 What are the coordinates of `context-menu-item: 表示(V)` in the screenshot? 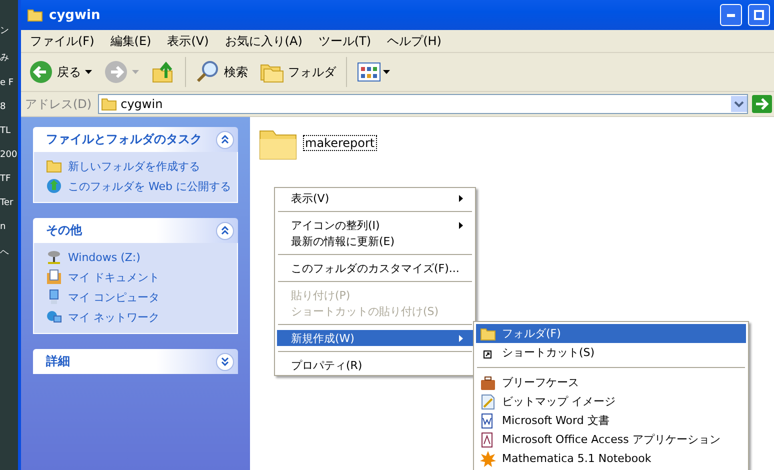 It's located at (375, 198).